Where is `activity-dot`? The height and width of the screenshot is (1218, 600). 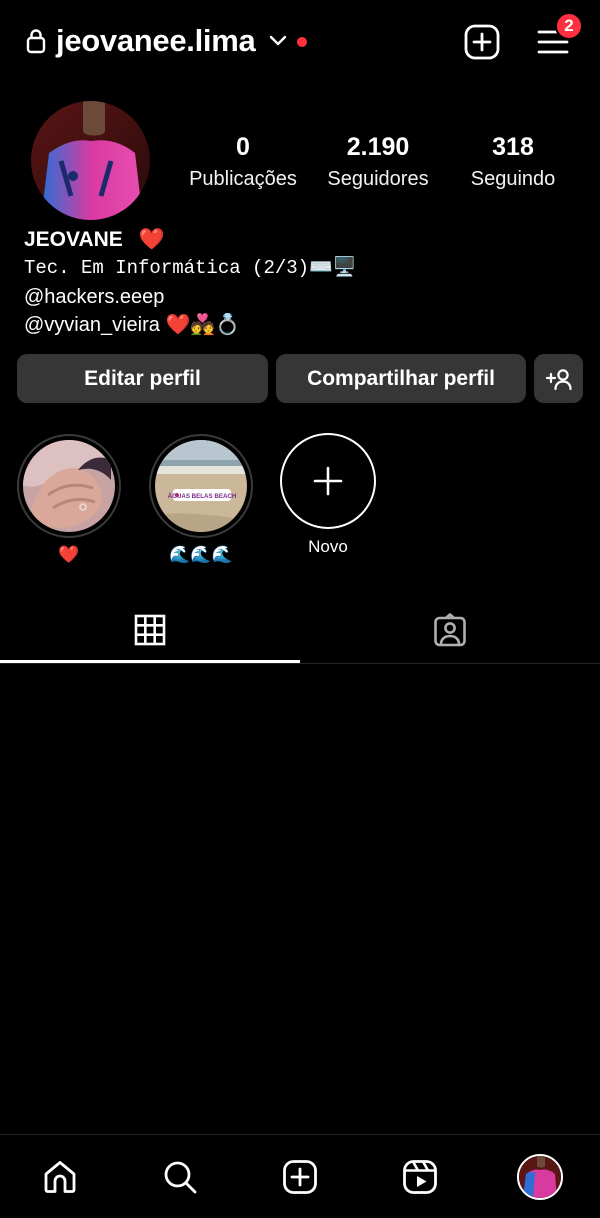
activity-dot is located at coordinates (302, 42).